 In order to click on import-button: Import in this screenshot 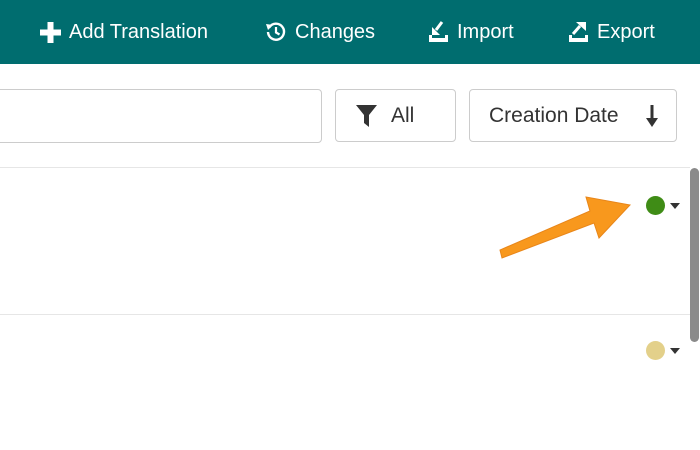, I will do `click(471, 32)`.